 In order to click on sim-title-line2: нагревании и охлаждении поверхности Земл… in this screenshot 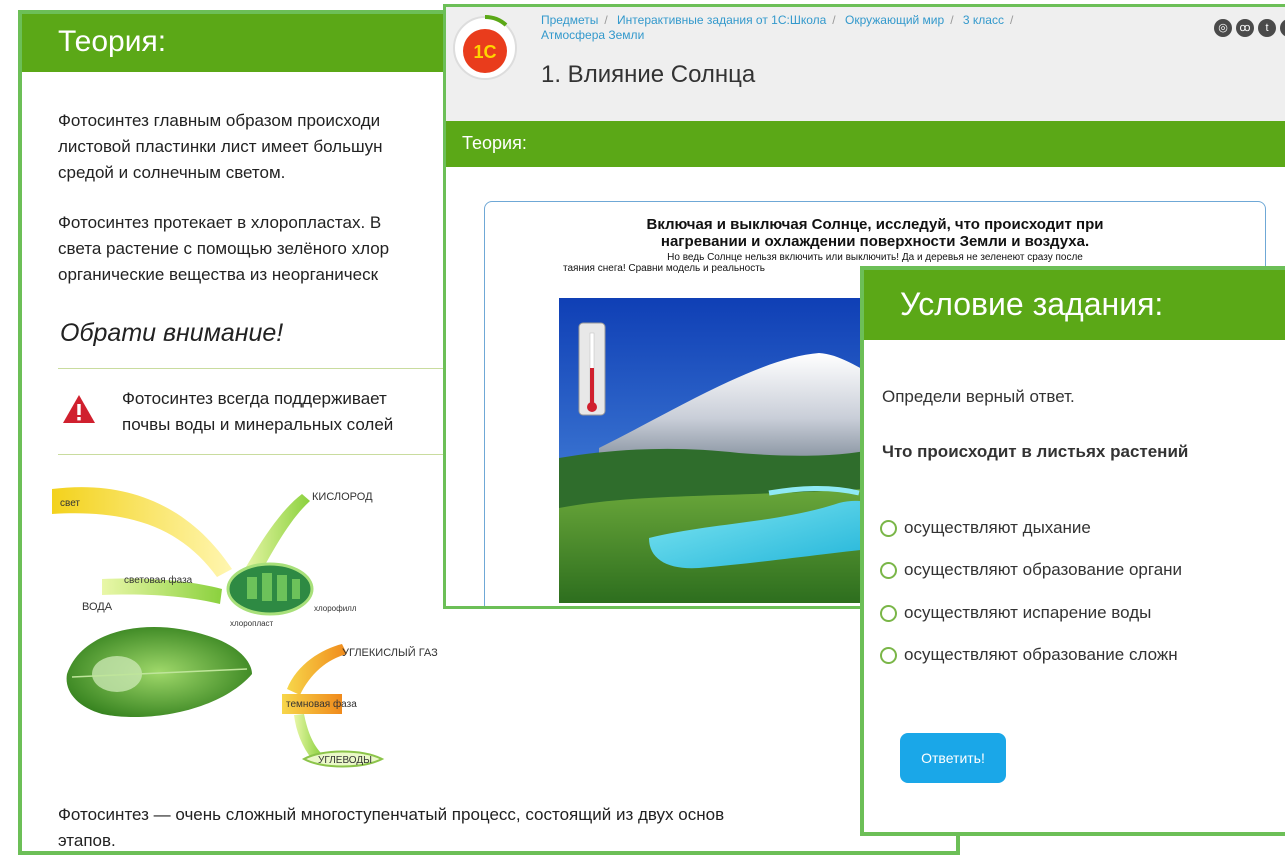, I will do `click(875, 241)`.